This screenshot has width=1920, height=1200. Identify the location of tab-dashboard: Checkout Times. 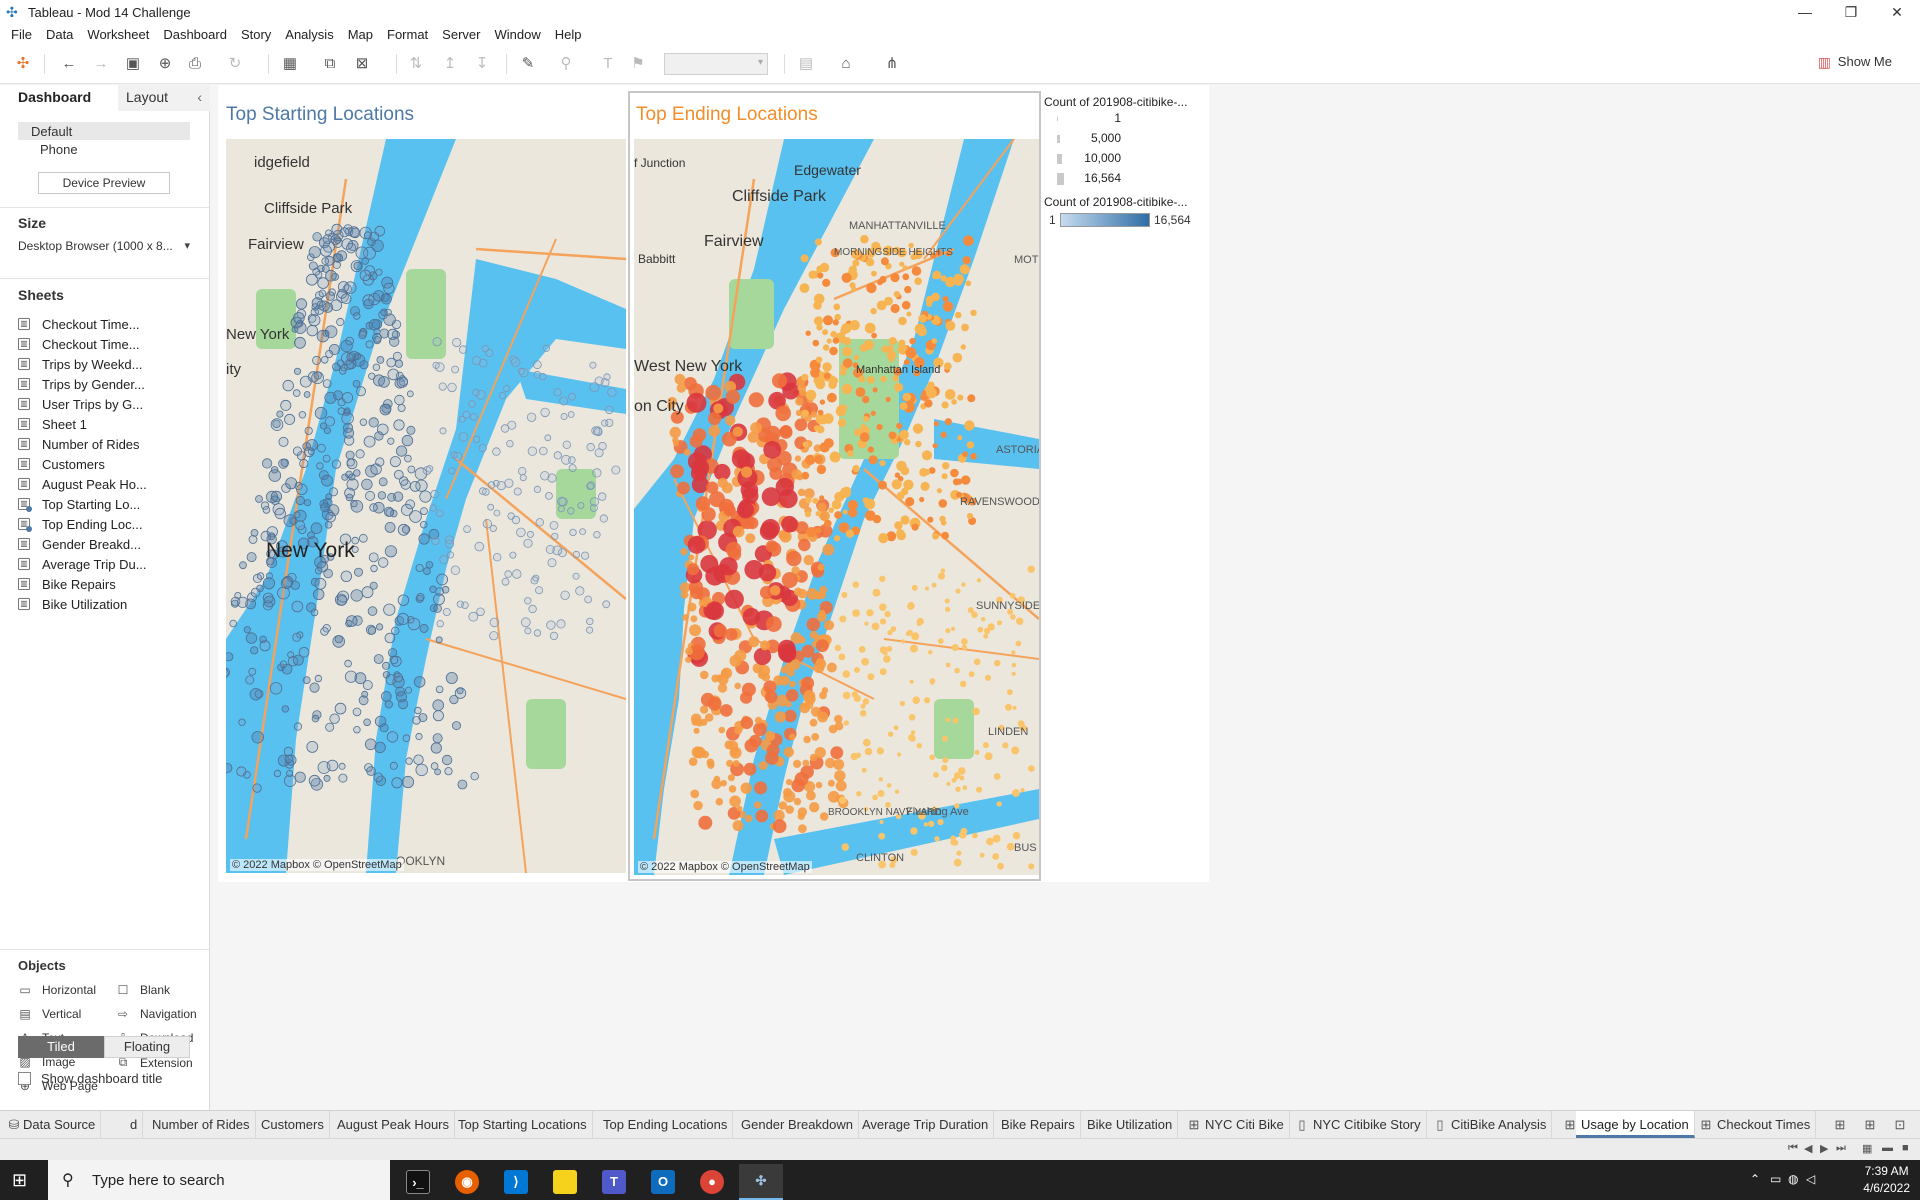
(1764, 1124).